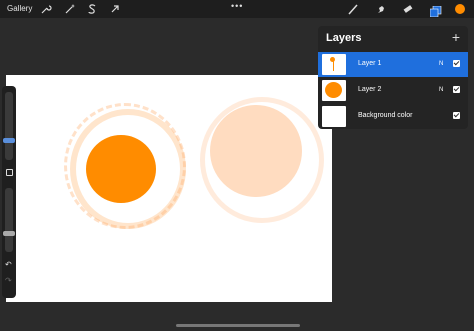  I want to click on brush-sidebar: ↶ ↷, so click(9, 192).